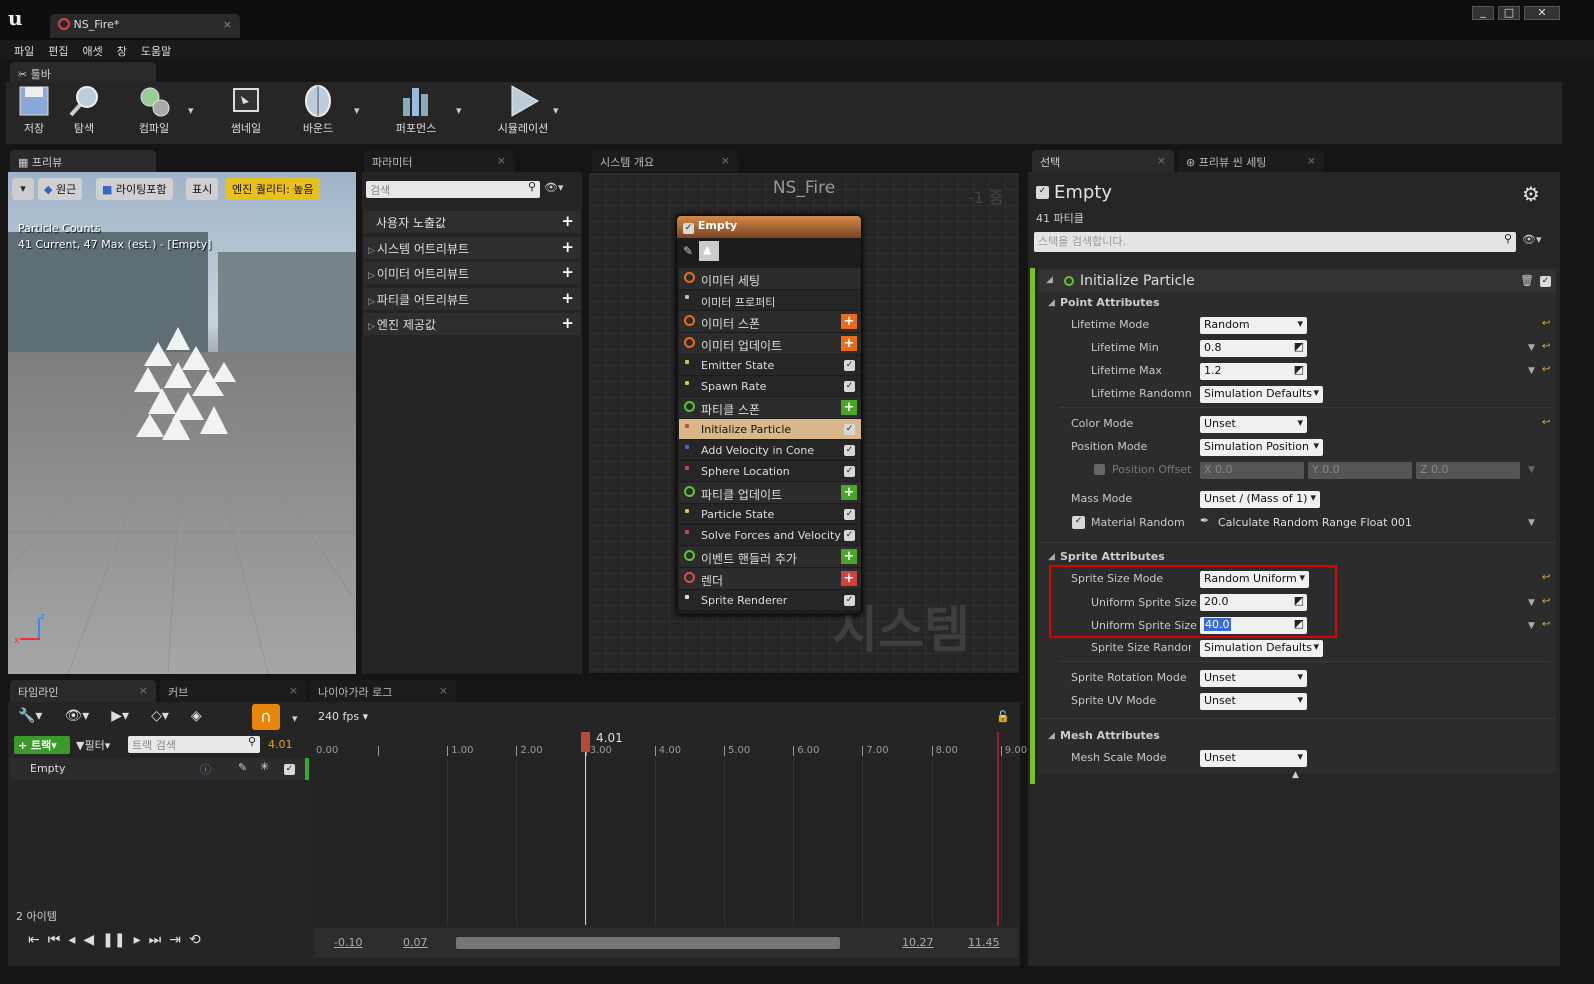 This screenshot has width=1594, height=984. I want to click on to-end-icon: ⇥, so click(175, 940).